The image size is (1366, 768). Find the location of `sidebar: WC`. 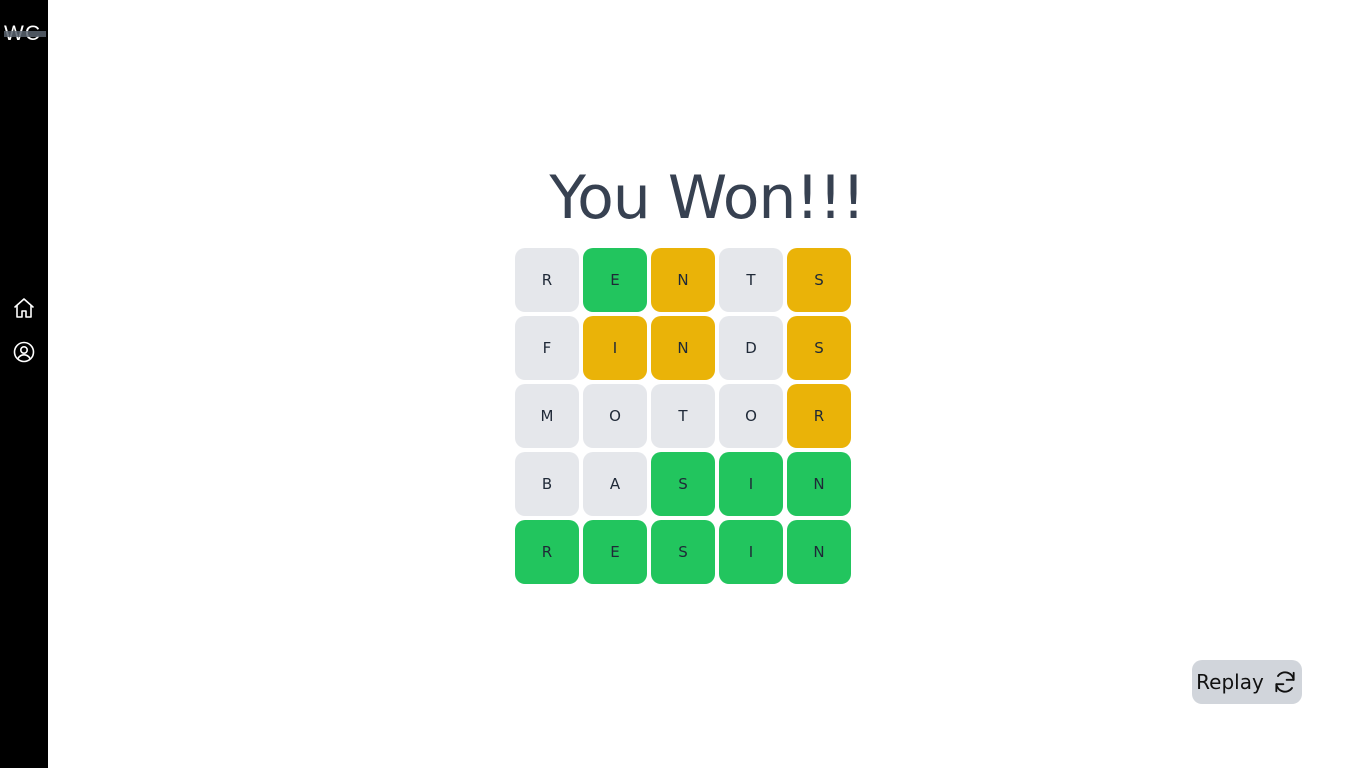

sidebar: WC is located at coordinates (24, 384).